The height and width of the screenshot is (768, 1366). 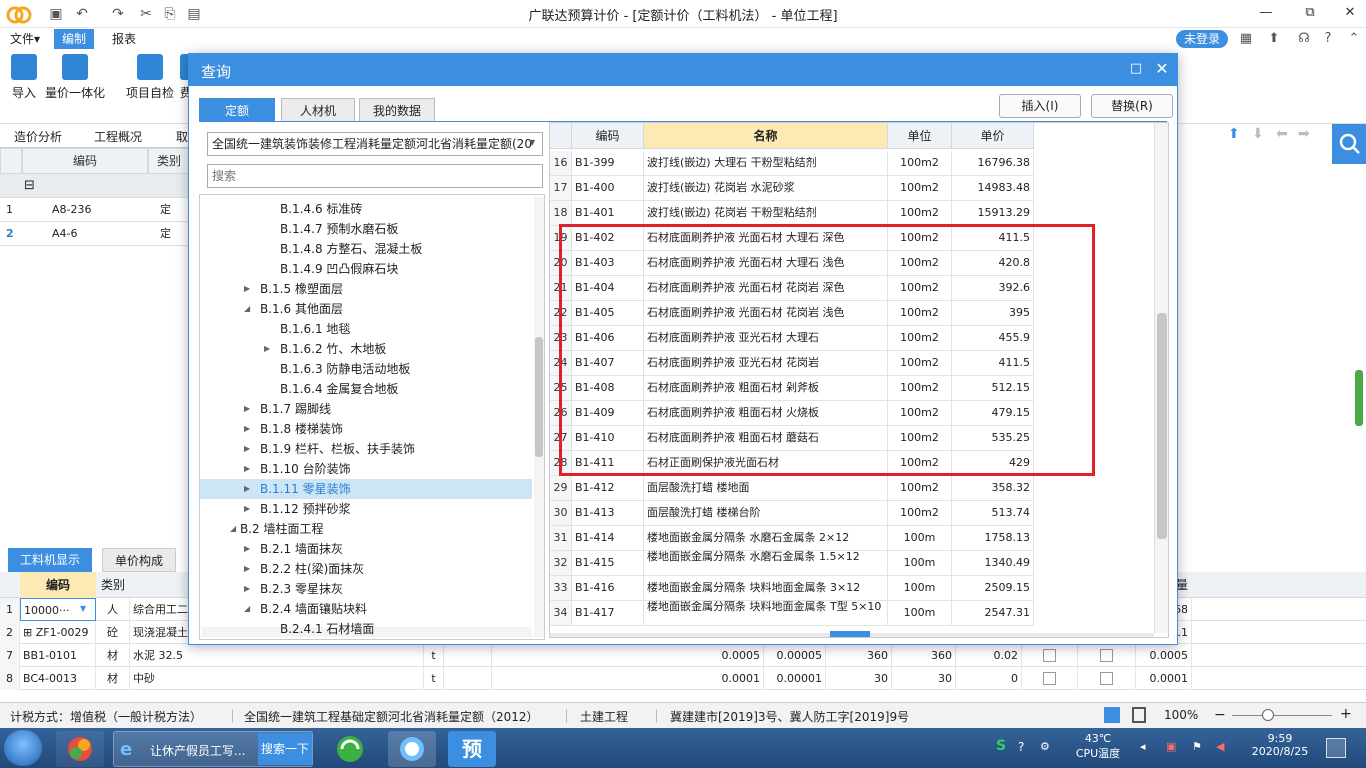 What do you see at coordinates (237, 110) in the screenshot?
I see `tab-dinge: 定额` at bounding box center [237, 110].